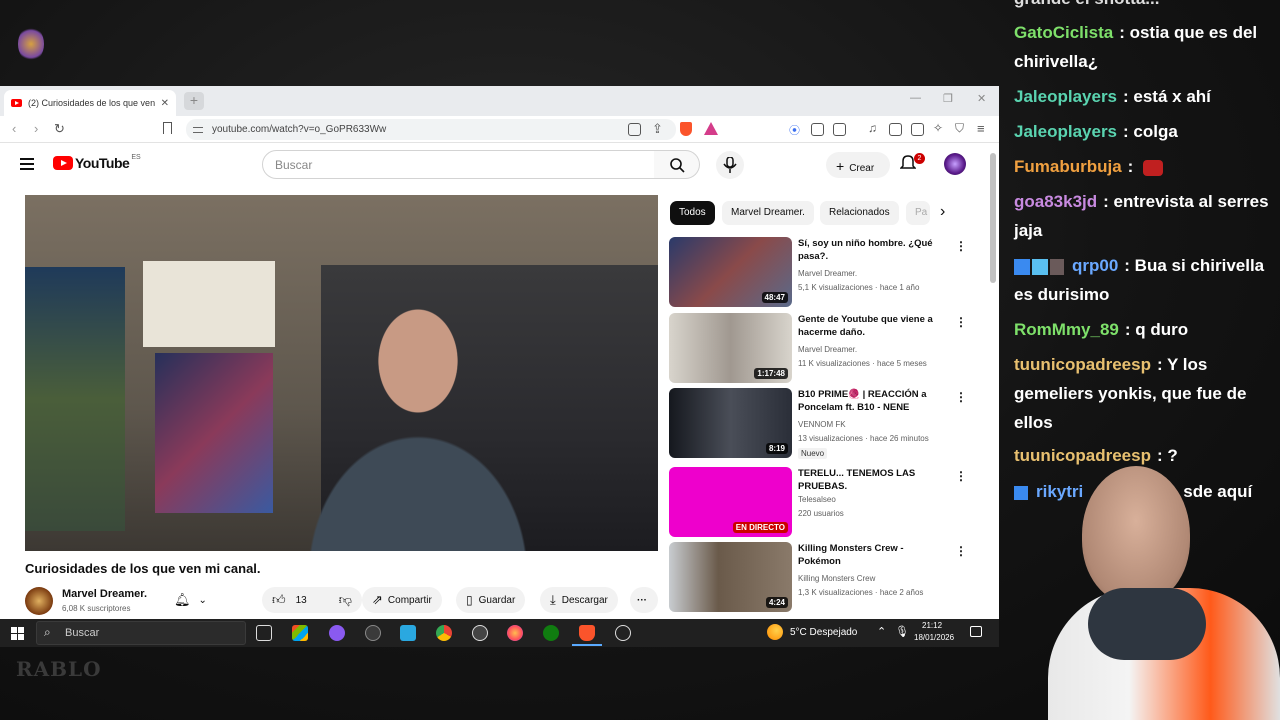  What do you see at coordinates (776, 602) in the screenshot?
I see `rec-duration: 4:24` at bounding box center [776, 602].